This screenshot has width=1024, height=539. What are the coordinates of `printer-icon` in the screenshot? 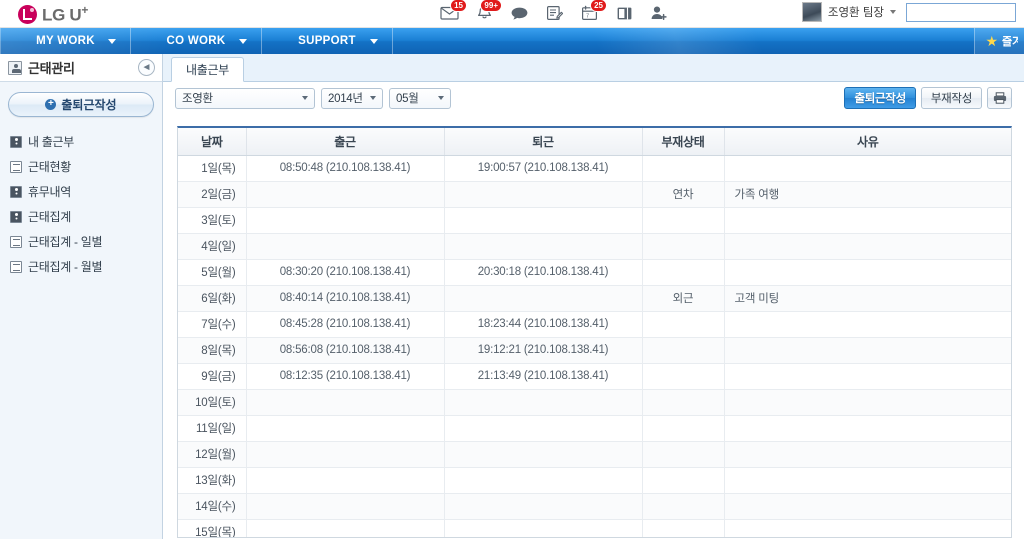 It's located at (999, 98).